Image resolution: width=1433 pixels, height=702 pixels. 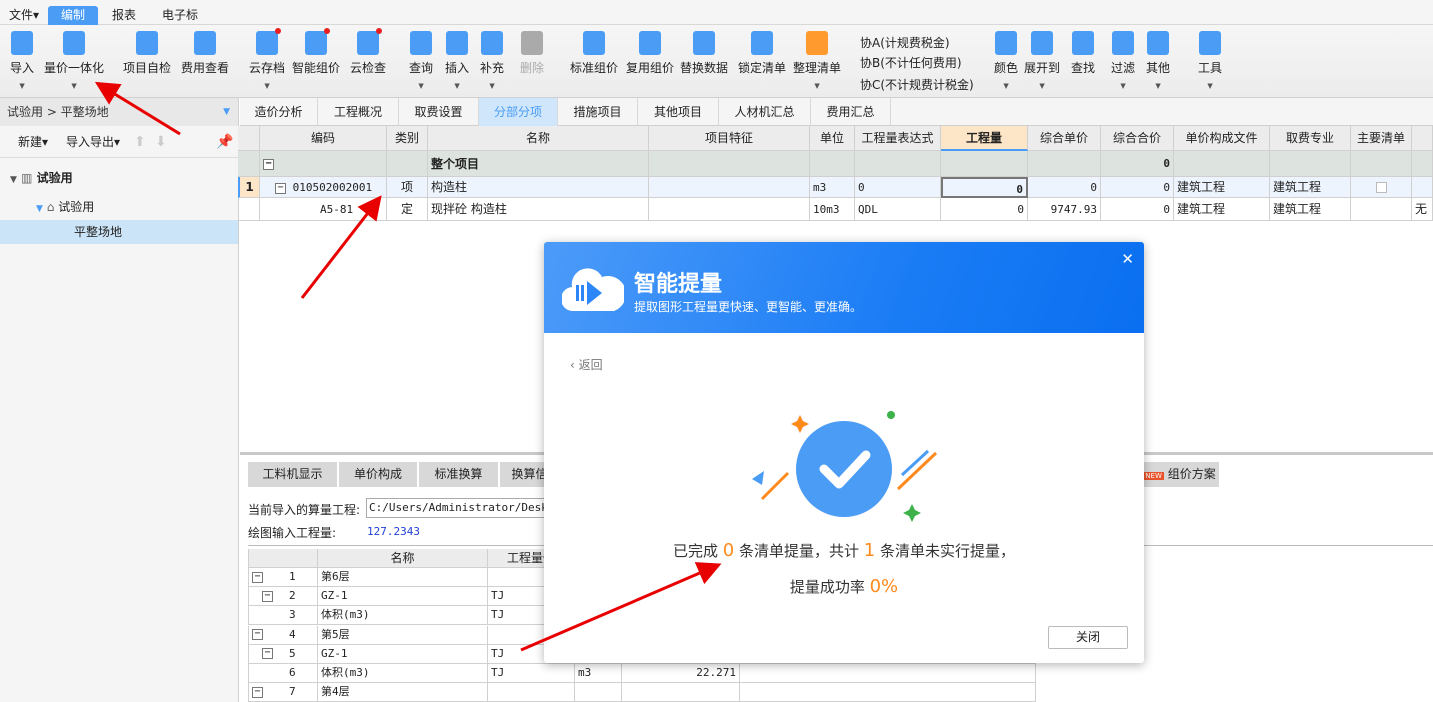 I want to click on grid-cell: 9747.93, so click(x=1064, y=209).